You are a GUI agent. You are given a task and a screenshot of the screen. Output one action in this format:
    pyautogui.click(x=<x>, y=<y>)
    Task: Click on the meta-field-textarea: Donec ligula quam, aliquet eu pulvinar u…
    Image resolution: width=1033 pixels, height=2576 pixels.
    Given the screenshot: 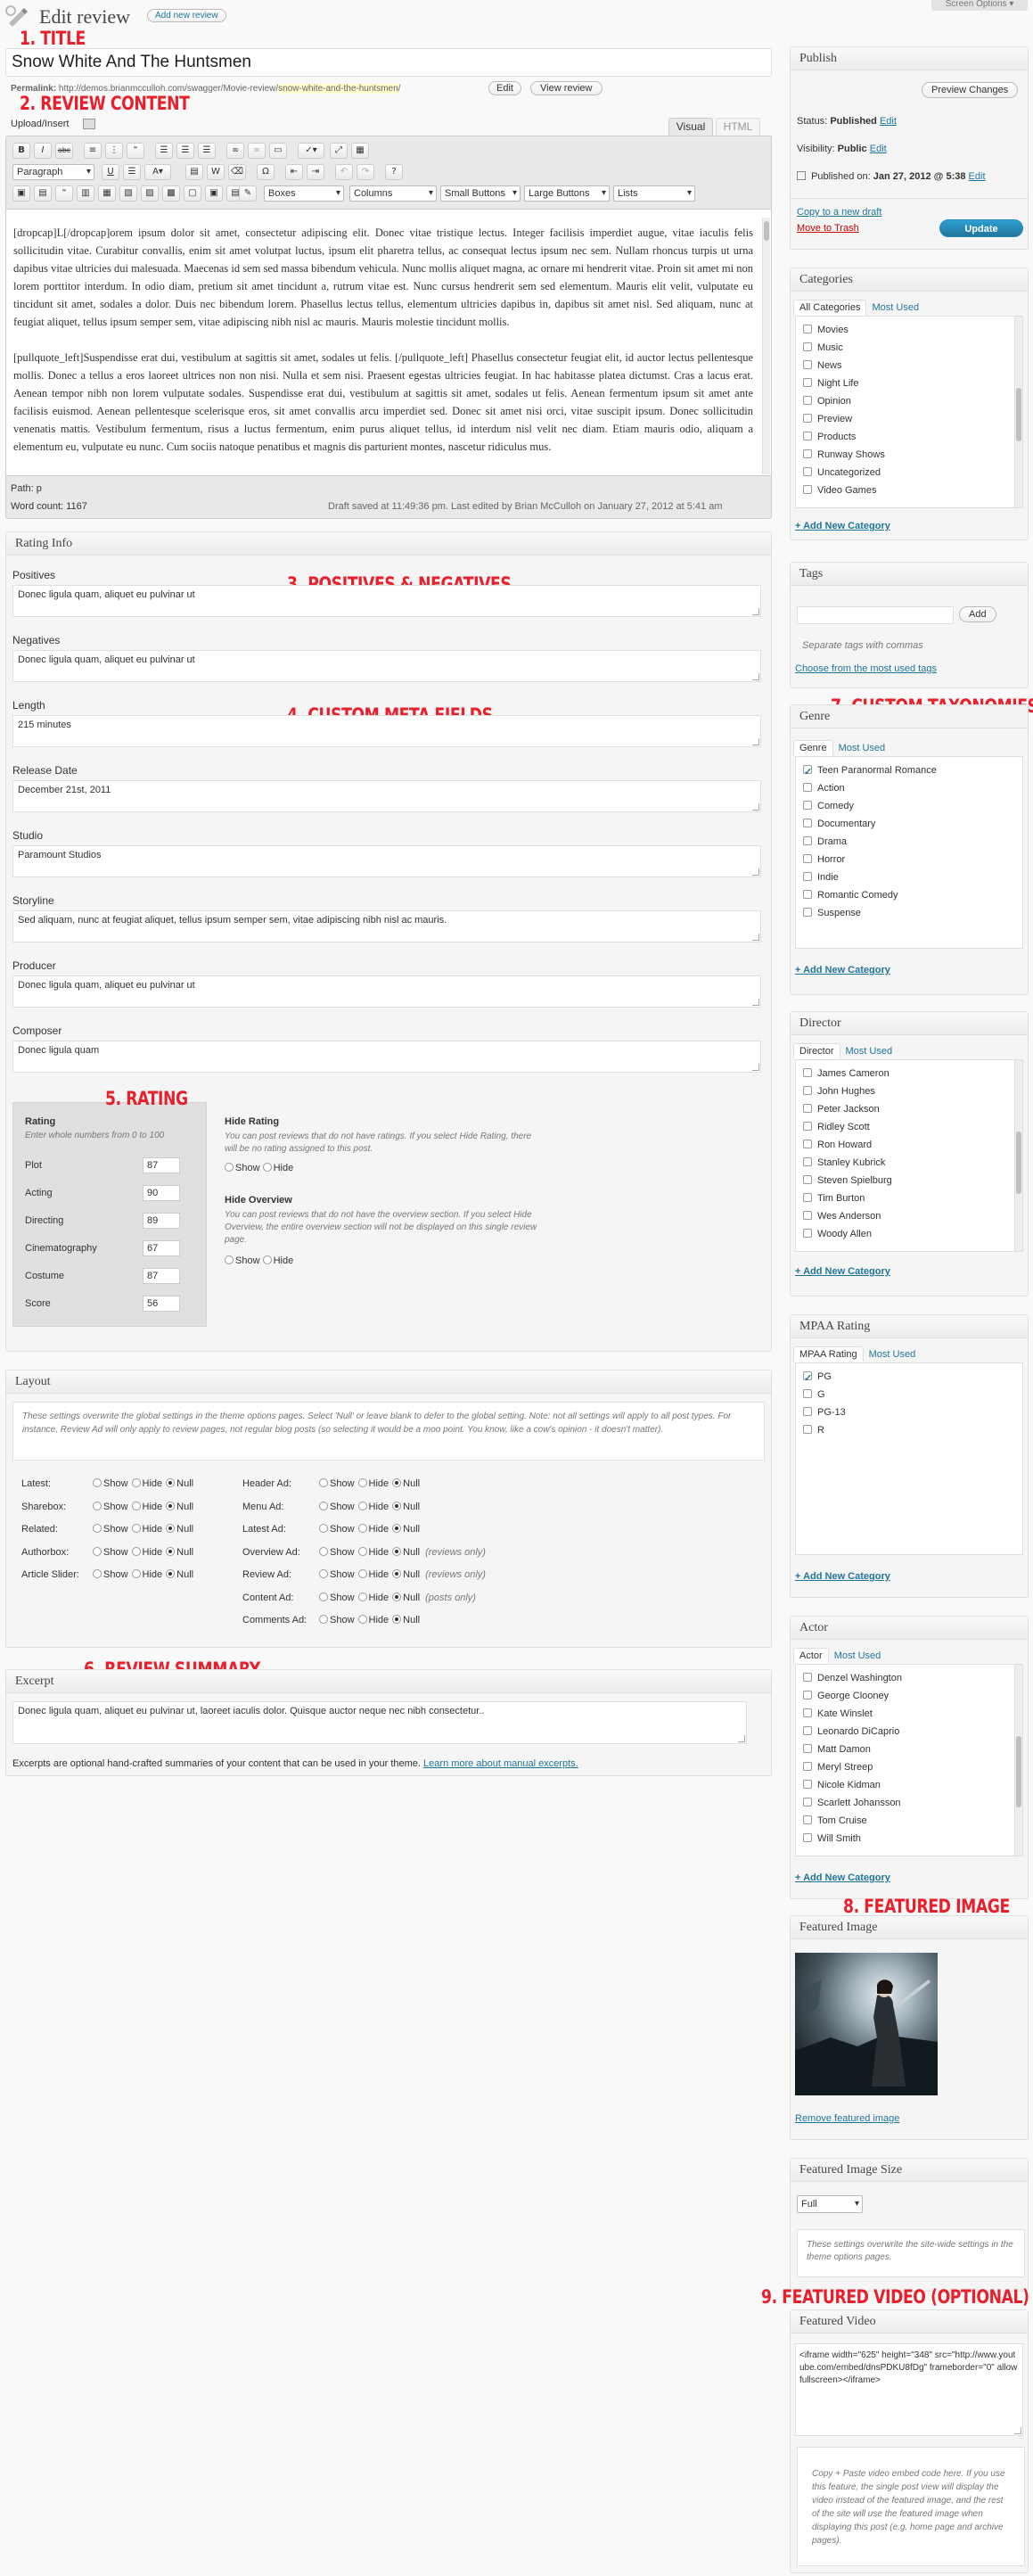 What is the action you would take?
    pyautogui.click(x=386, y=991)
    